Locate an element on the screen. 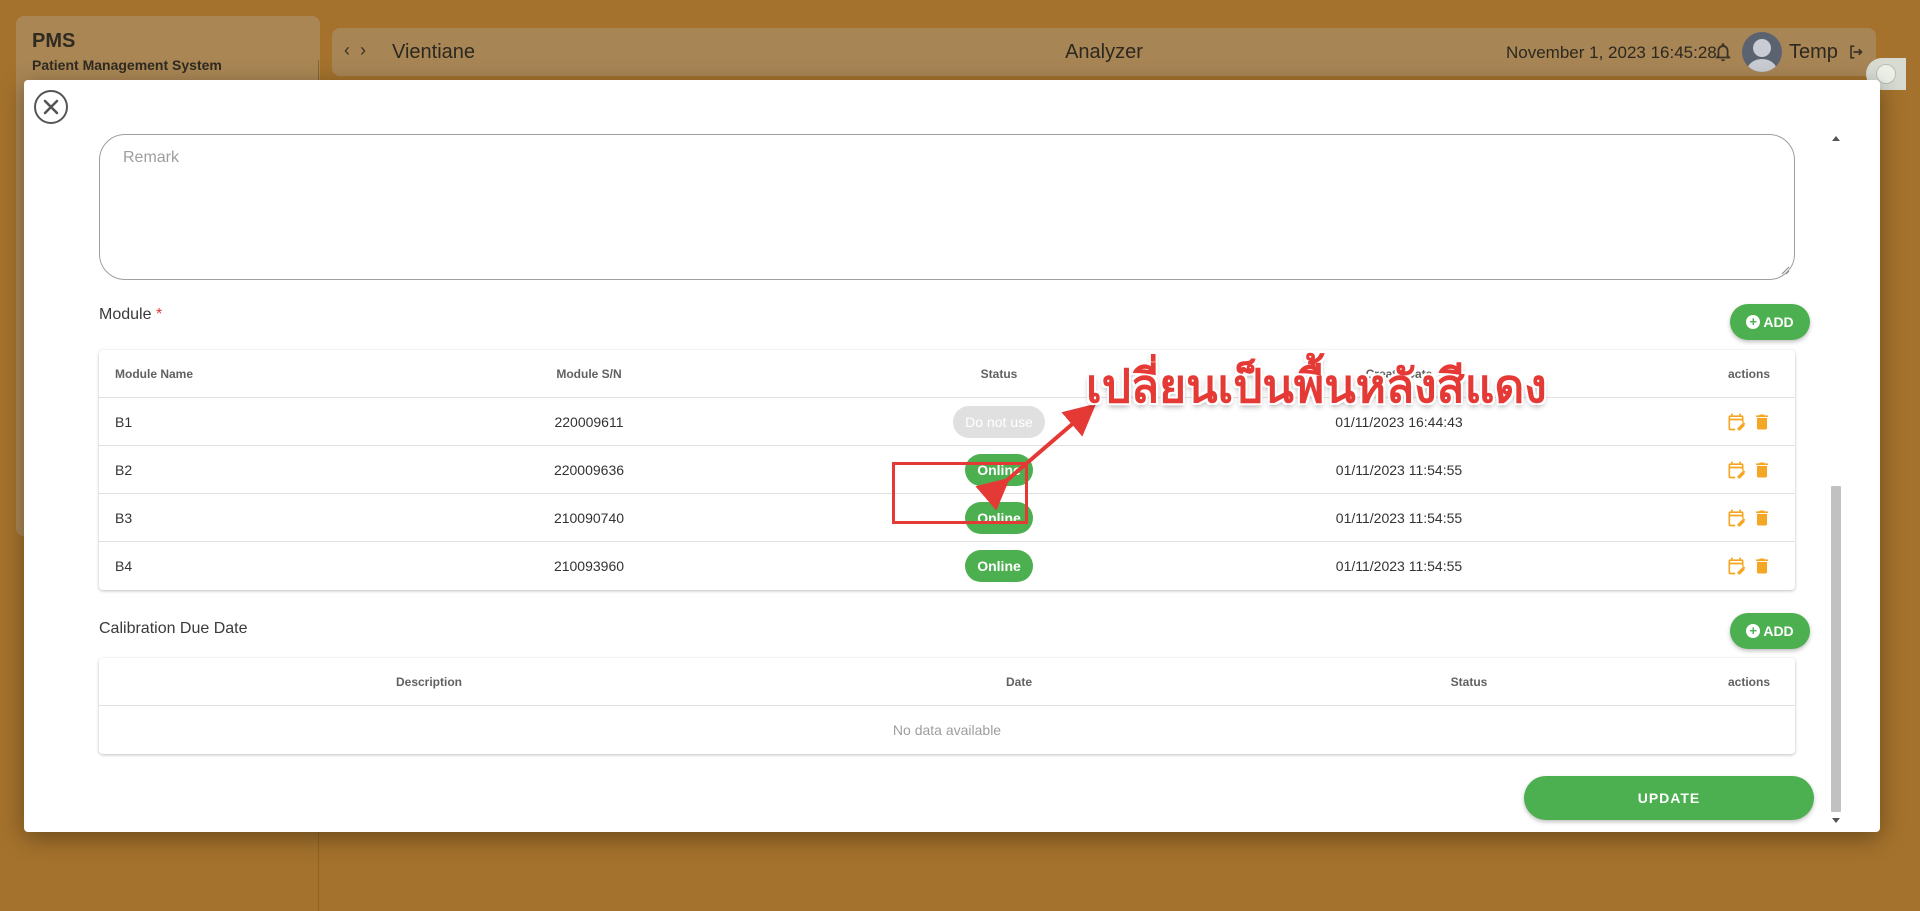  col-description: Description is located at coordinates (429, 681).